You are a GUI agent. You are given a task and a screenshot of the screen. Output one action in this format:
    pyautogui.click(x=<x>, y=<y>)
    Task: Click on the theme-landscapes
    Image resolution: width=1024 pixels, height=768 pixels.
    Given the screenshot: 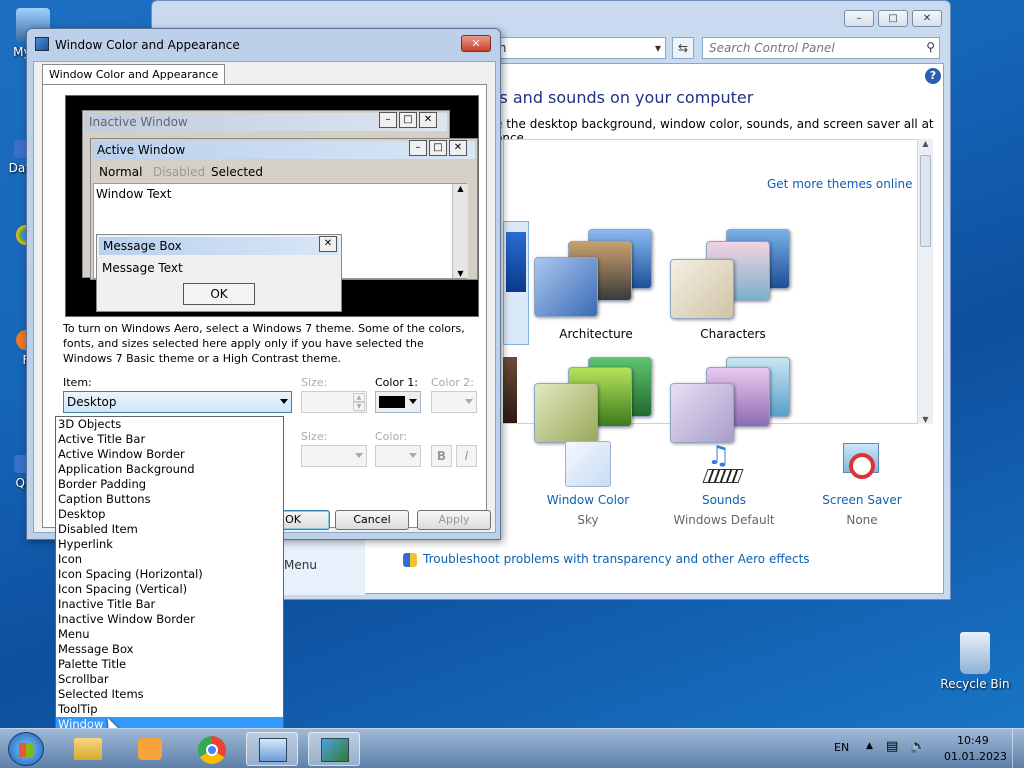 What is the action you would take?
    pyautogui.click(x=735, y=398)
    